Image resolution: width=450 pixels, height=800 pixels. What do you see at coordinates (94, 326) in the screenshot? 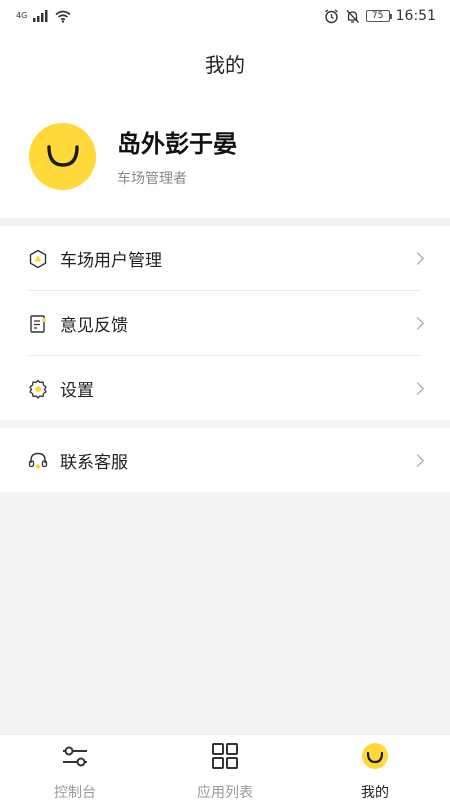
I see `menu-label-feedback: 意见反馈` at bounding box center [94, 326].